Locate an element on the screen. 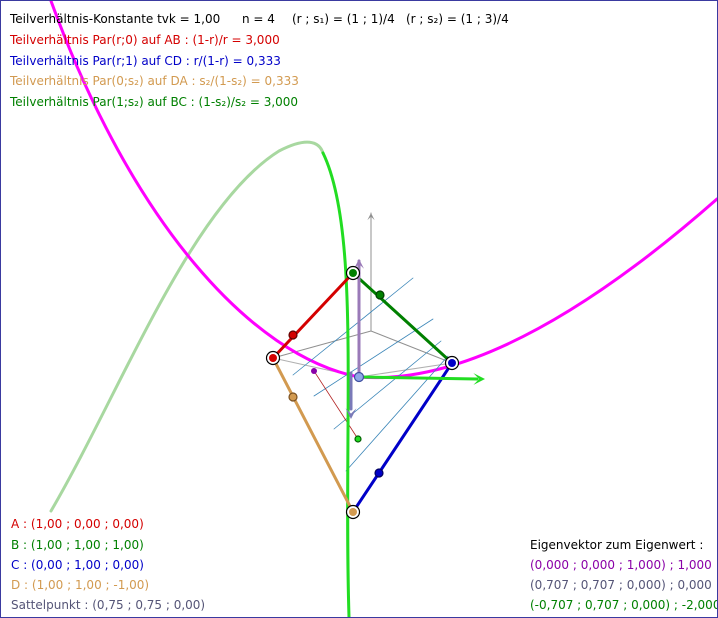  marker-cd is located at coordinates (379, 473).